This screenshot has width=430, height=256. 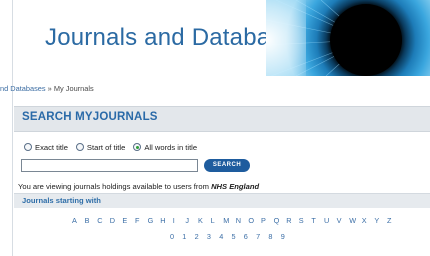 I want to click on start-of-title-radio, so click(x=79, y=147).